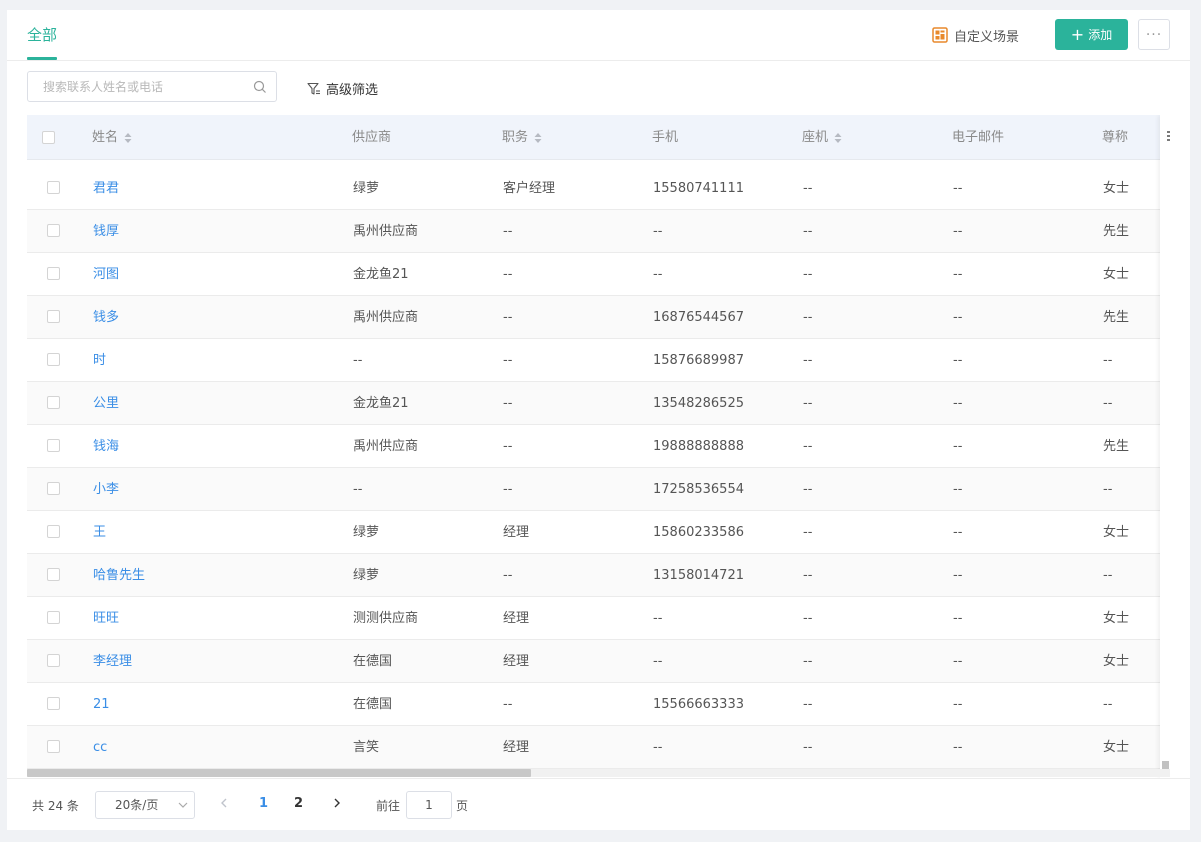 The width and height of the screenshot is (1201, 842). I want to click on cell-name: 君君, so click(106, 188).